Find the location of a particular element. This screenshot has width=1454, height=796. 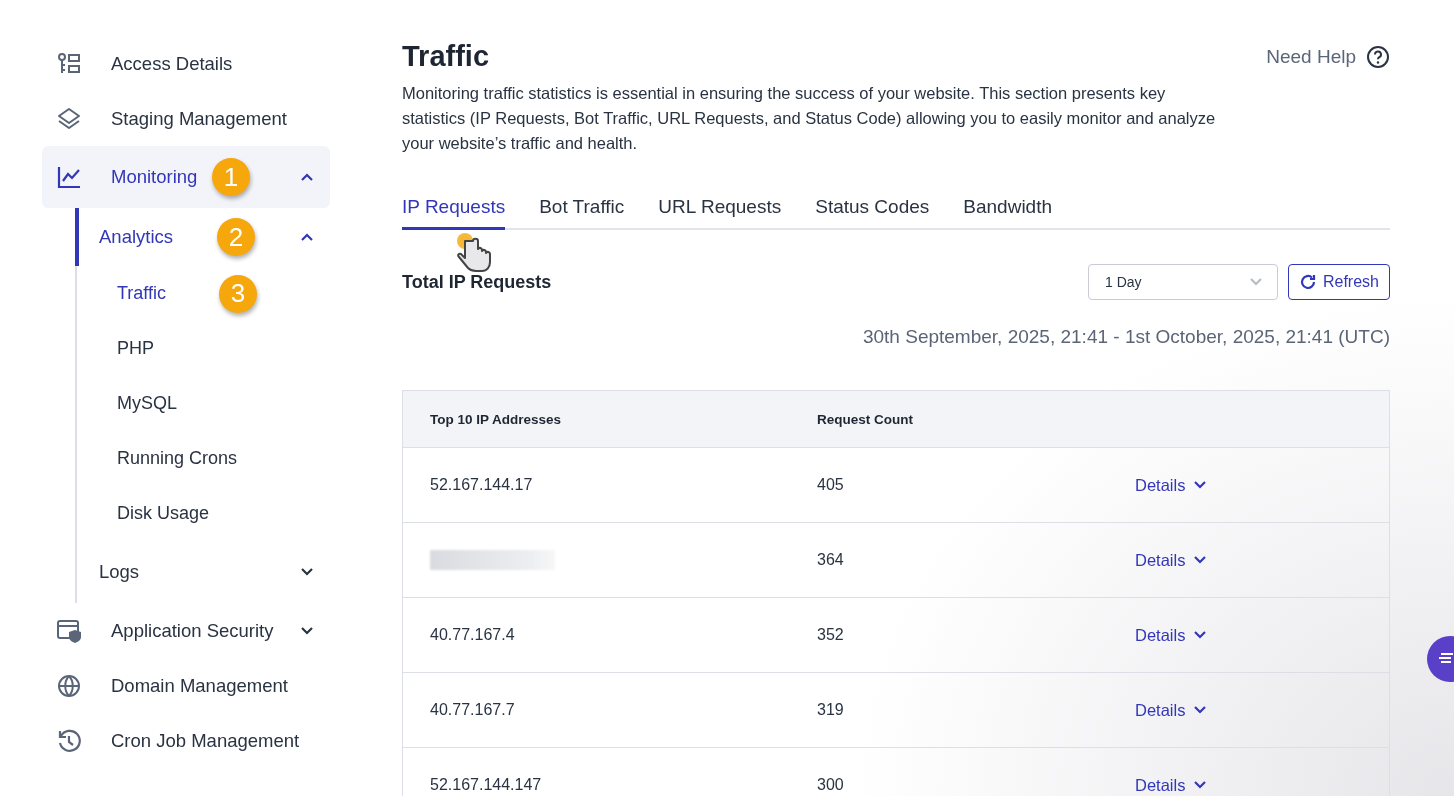

tab: Bot Traffic is located at coordinates (582, 208).